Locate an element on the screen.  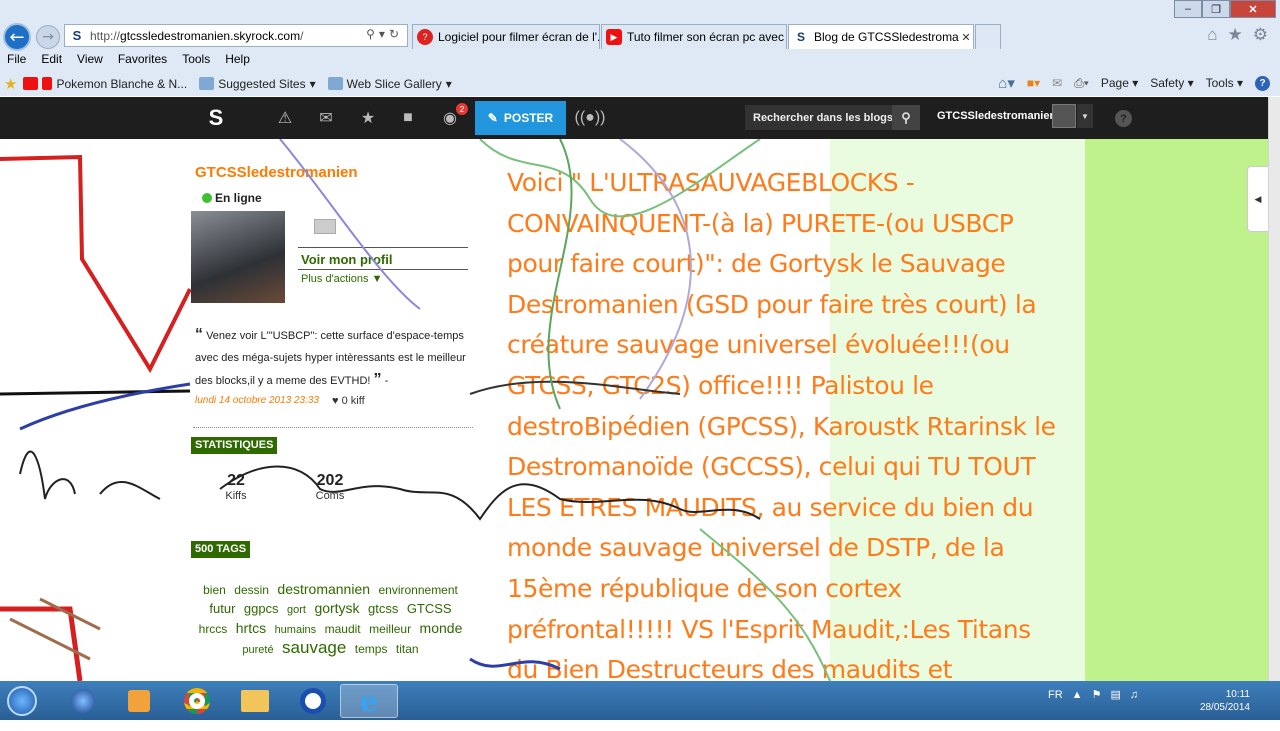
coms-stat: 202 Coms is located at coordinates (330, 487).